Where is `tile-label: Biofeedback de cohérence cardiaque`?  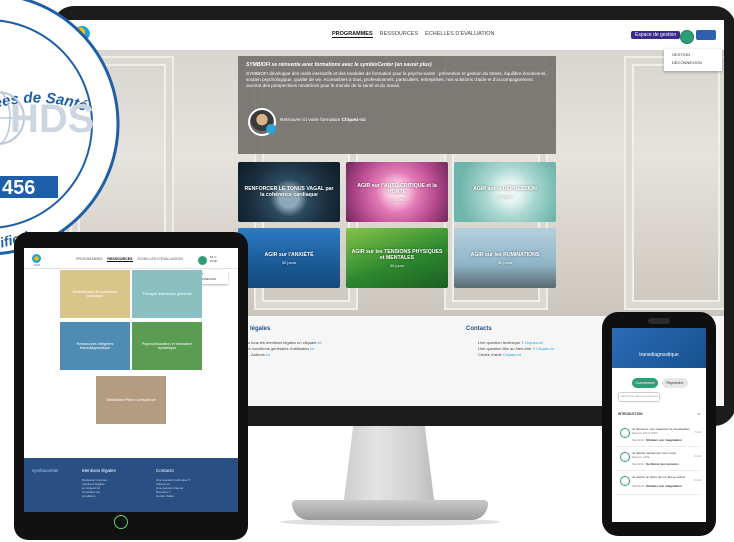 tile-label: Biofeedback de cohérence cardiaque is located at coordinates (95, 294).